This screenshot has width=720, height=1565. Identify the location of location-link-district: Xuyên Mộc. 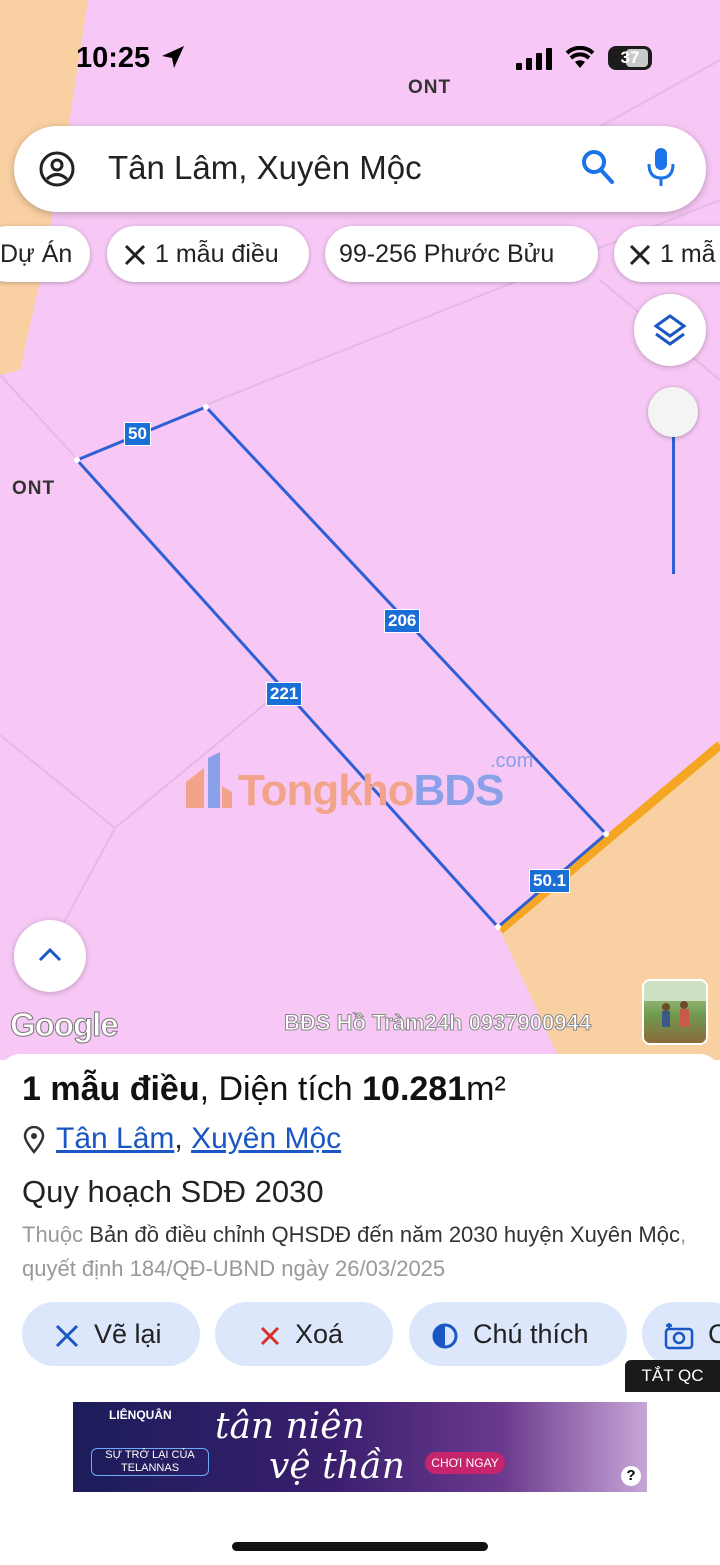
(266, 1138).